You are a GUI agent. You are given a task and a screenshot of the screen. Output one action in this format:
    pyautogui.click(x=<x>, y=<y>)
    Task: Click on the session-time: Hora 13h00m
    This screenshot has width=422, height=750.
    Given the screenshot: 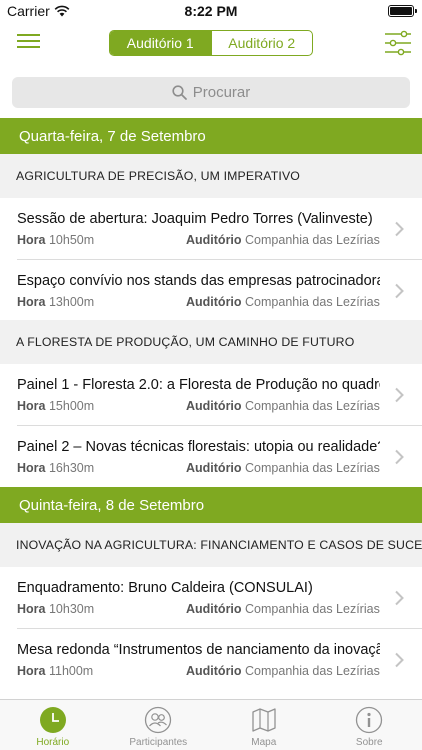 What is the action you would take?
    pyautogui.click(x=55, y=302)
    